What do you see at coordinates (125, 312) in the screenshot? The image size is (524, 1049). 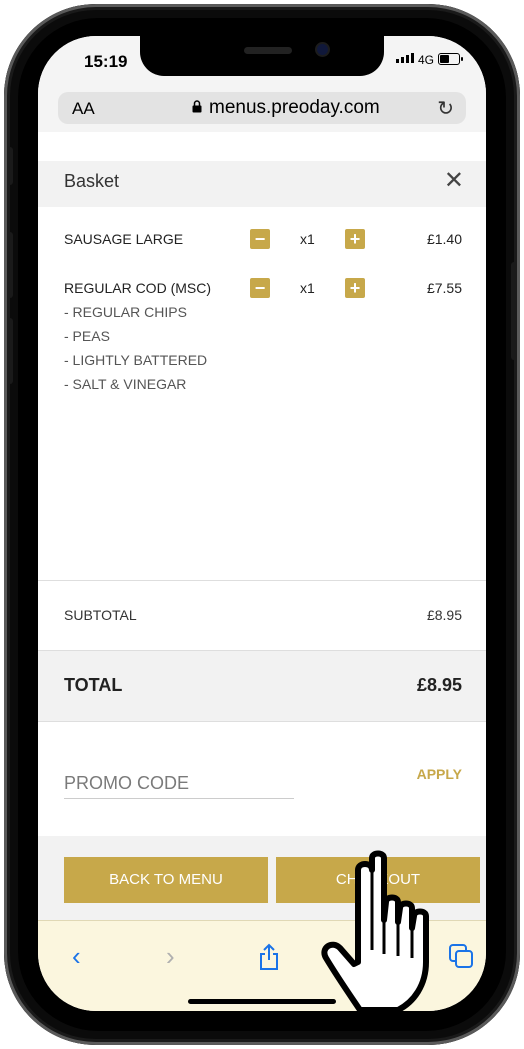 I see `item-option: - REGULAR CHIPS` at bounding box center [125, 312].